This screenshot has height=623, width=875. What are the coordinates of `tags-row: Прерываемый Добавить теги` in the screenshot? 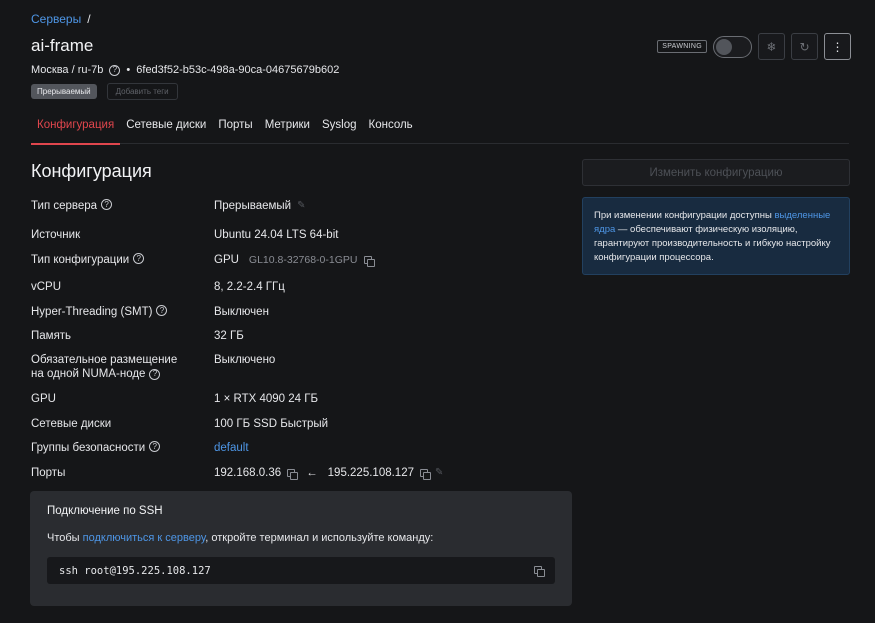 It's located at (104, 91).